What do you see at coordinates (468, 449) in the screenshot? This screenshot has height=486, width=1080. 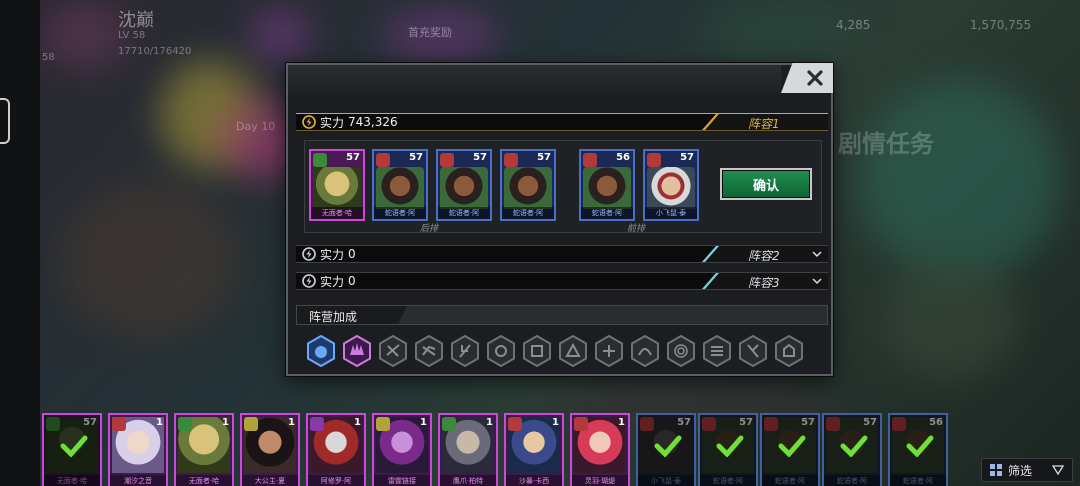 I see `roster-card: 1 鹰爪·柏特` at bounding box center [468, 449].